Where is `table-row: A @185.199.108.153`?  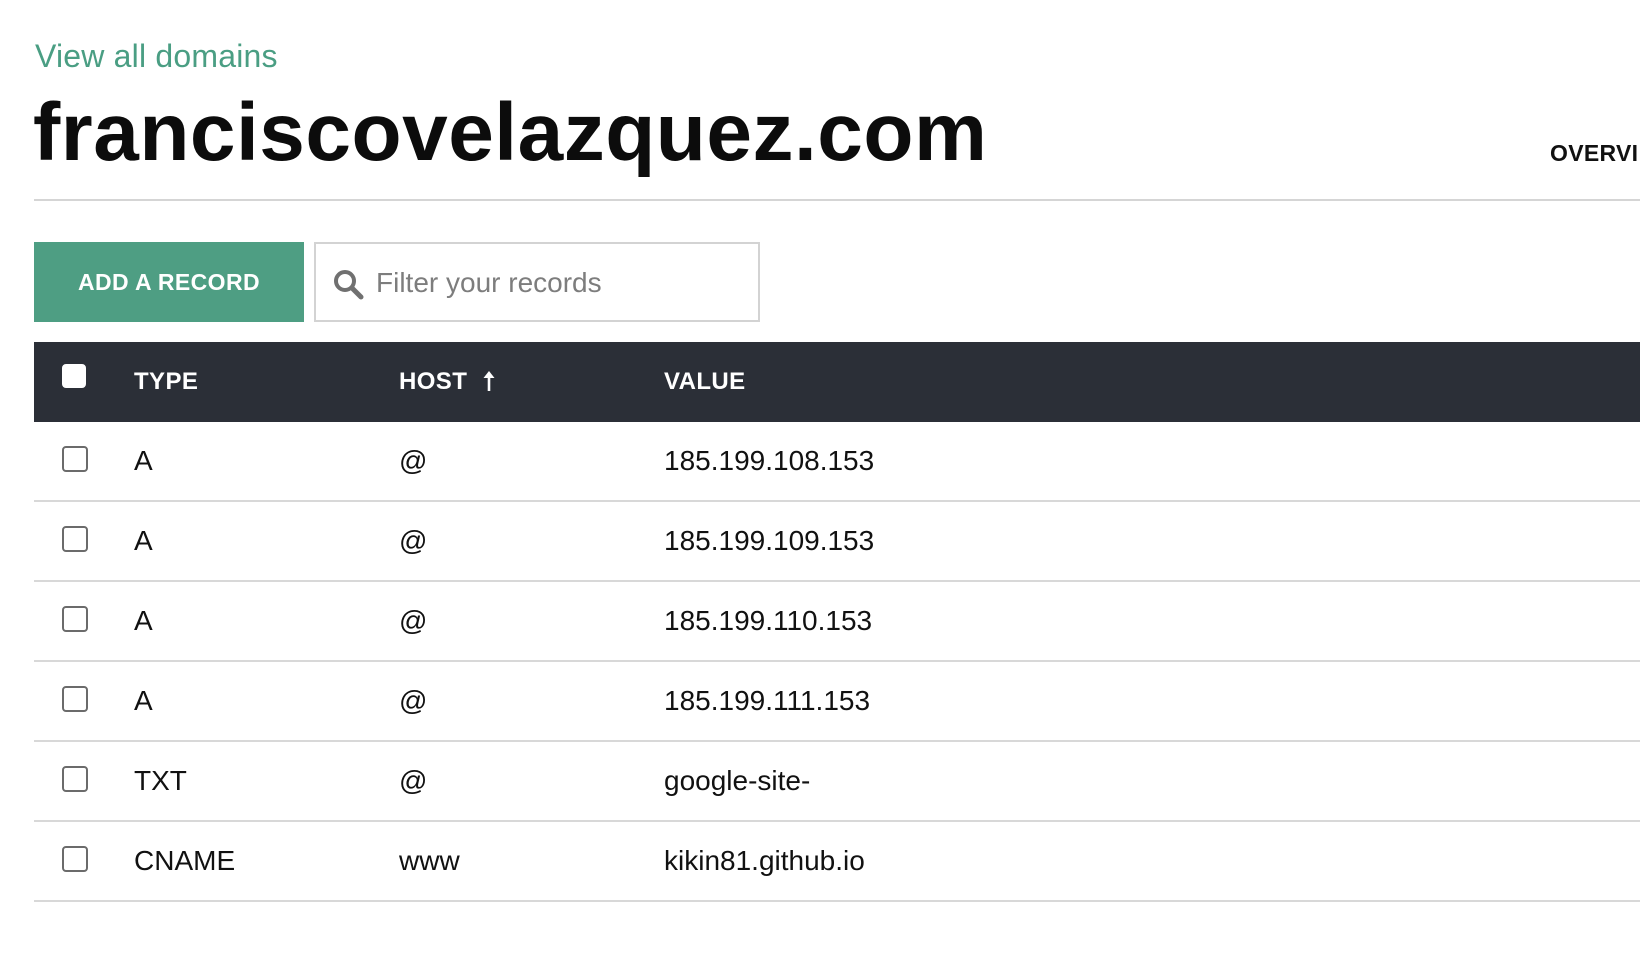 table-row: A @185.199.108.153 is located at coordinates (837, 462).